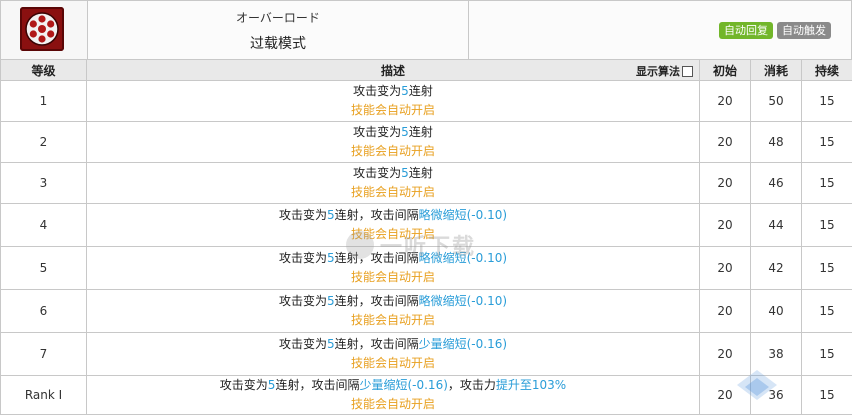 The height and width of the screenshot is (415, 852). Describe the element at coordinates (44, 101) in the screenshot. I see `row-level: 1` at that location.